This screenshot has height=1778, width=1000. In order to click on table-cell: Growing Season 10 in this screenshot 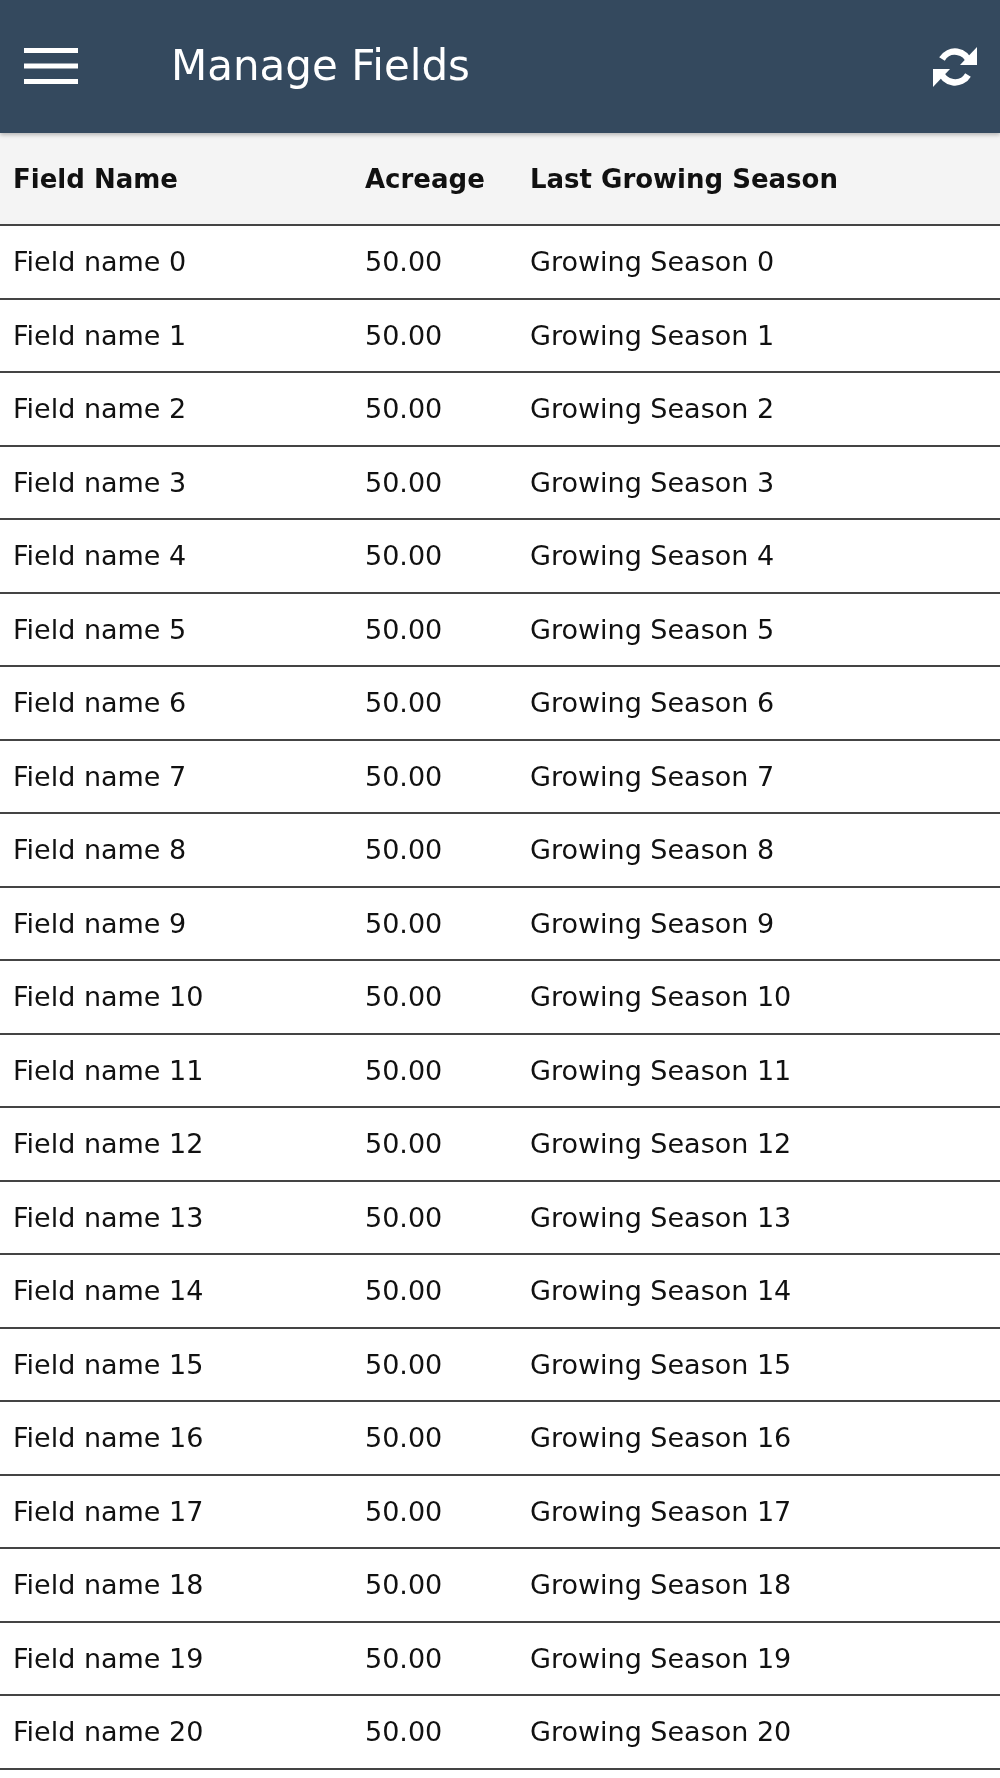, I will do `click(661, 997)`.